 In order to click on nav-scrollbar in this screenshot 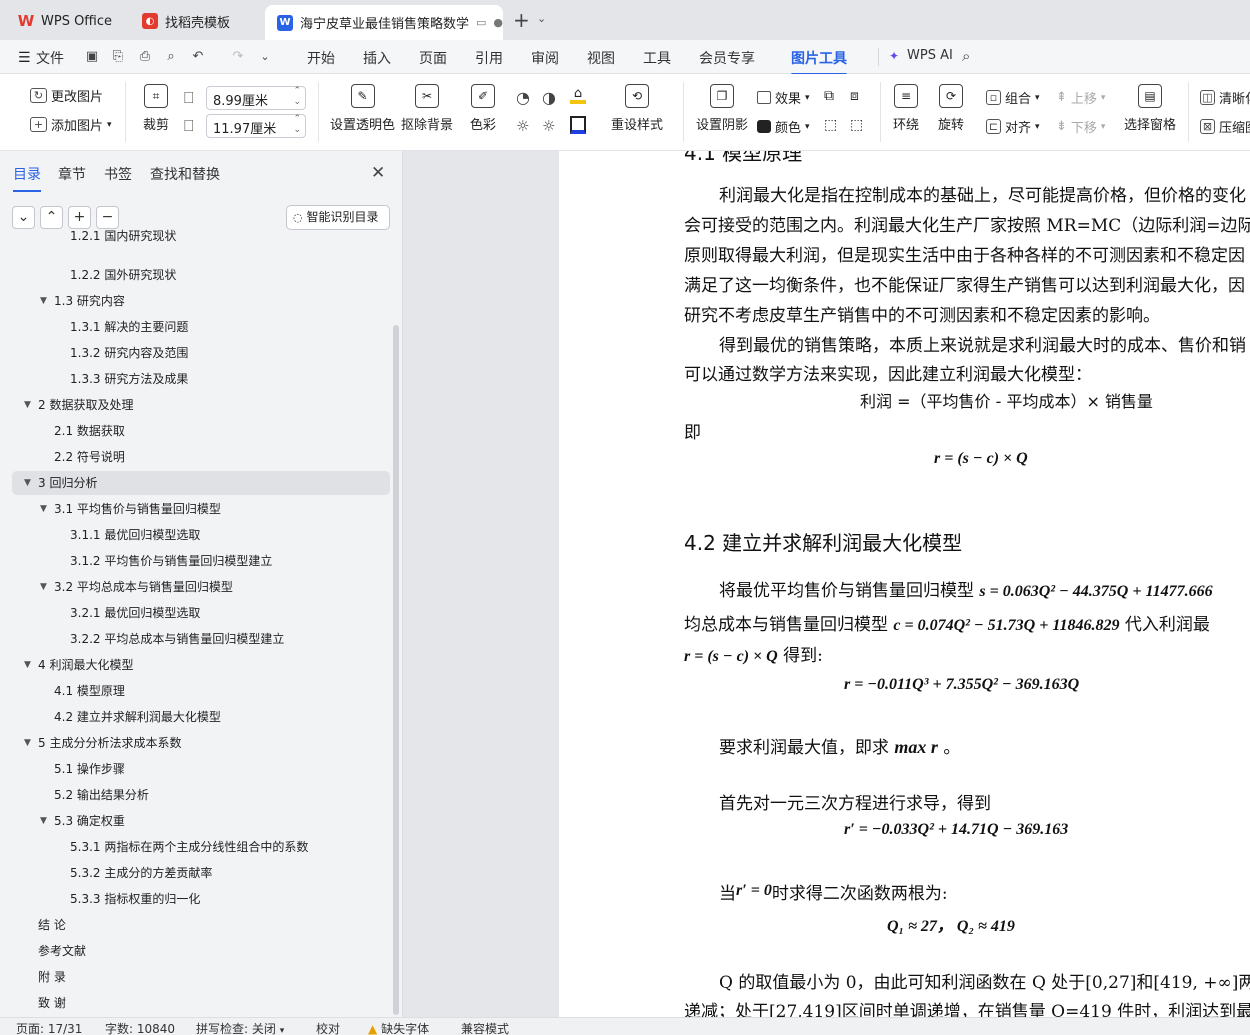, I will do `click(396, 670)`.